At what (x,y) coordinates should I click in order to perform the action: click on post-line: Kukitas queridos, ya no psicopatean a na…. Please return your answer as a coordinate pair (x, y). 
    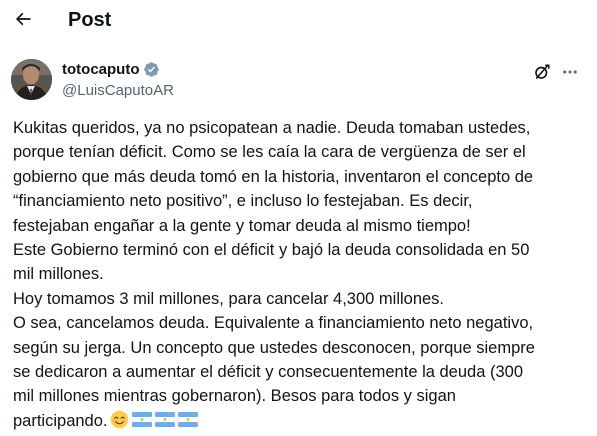
    Looking at the image, I should click on (272, 128).